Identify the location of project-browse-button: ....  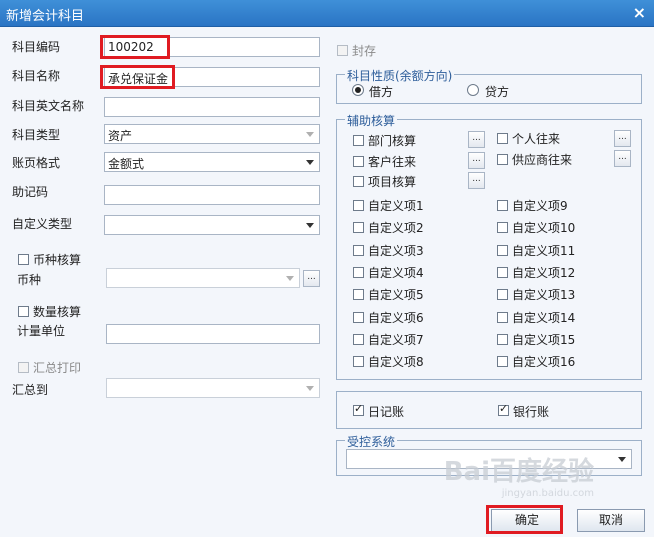
(476, 180).